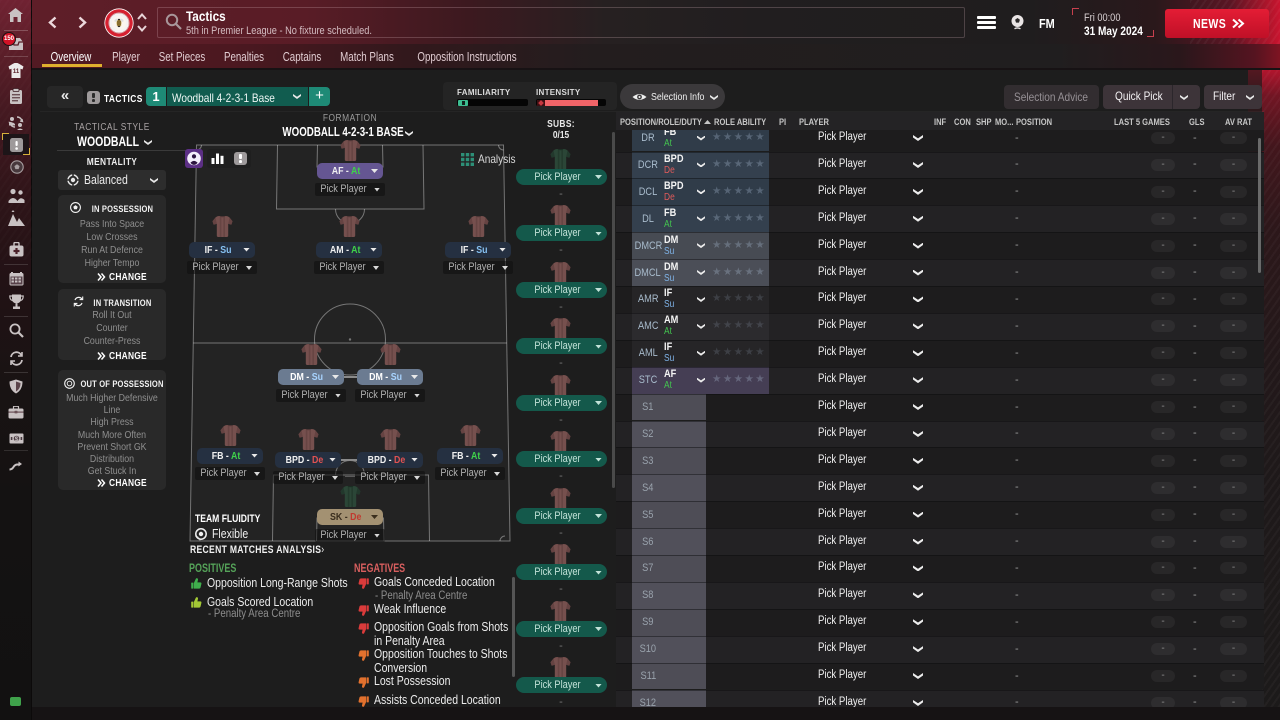  Describe the element at coordinates (16, 72) in the screenshot. I see `svg-text: 11` at that location.